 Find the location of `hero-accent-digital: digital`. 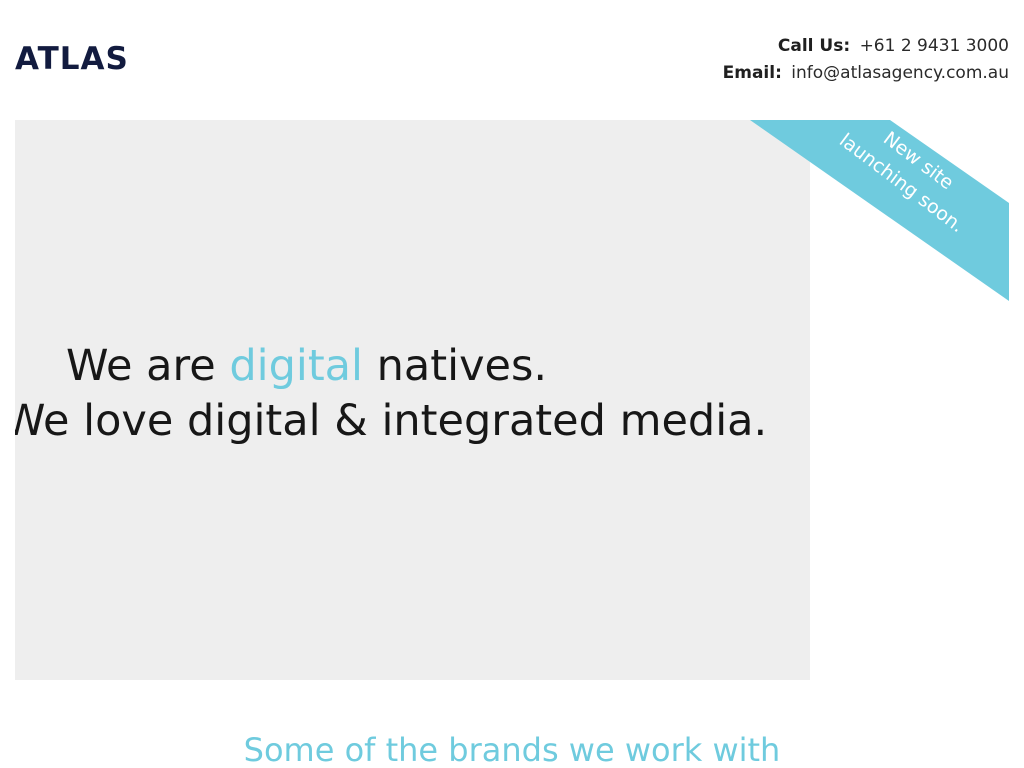

hero-accent-digital: digital is located at coordinates (296, 366).